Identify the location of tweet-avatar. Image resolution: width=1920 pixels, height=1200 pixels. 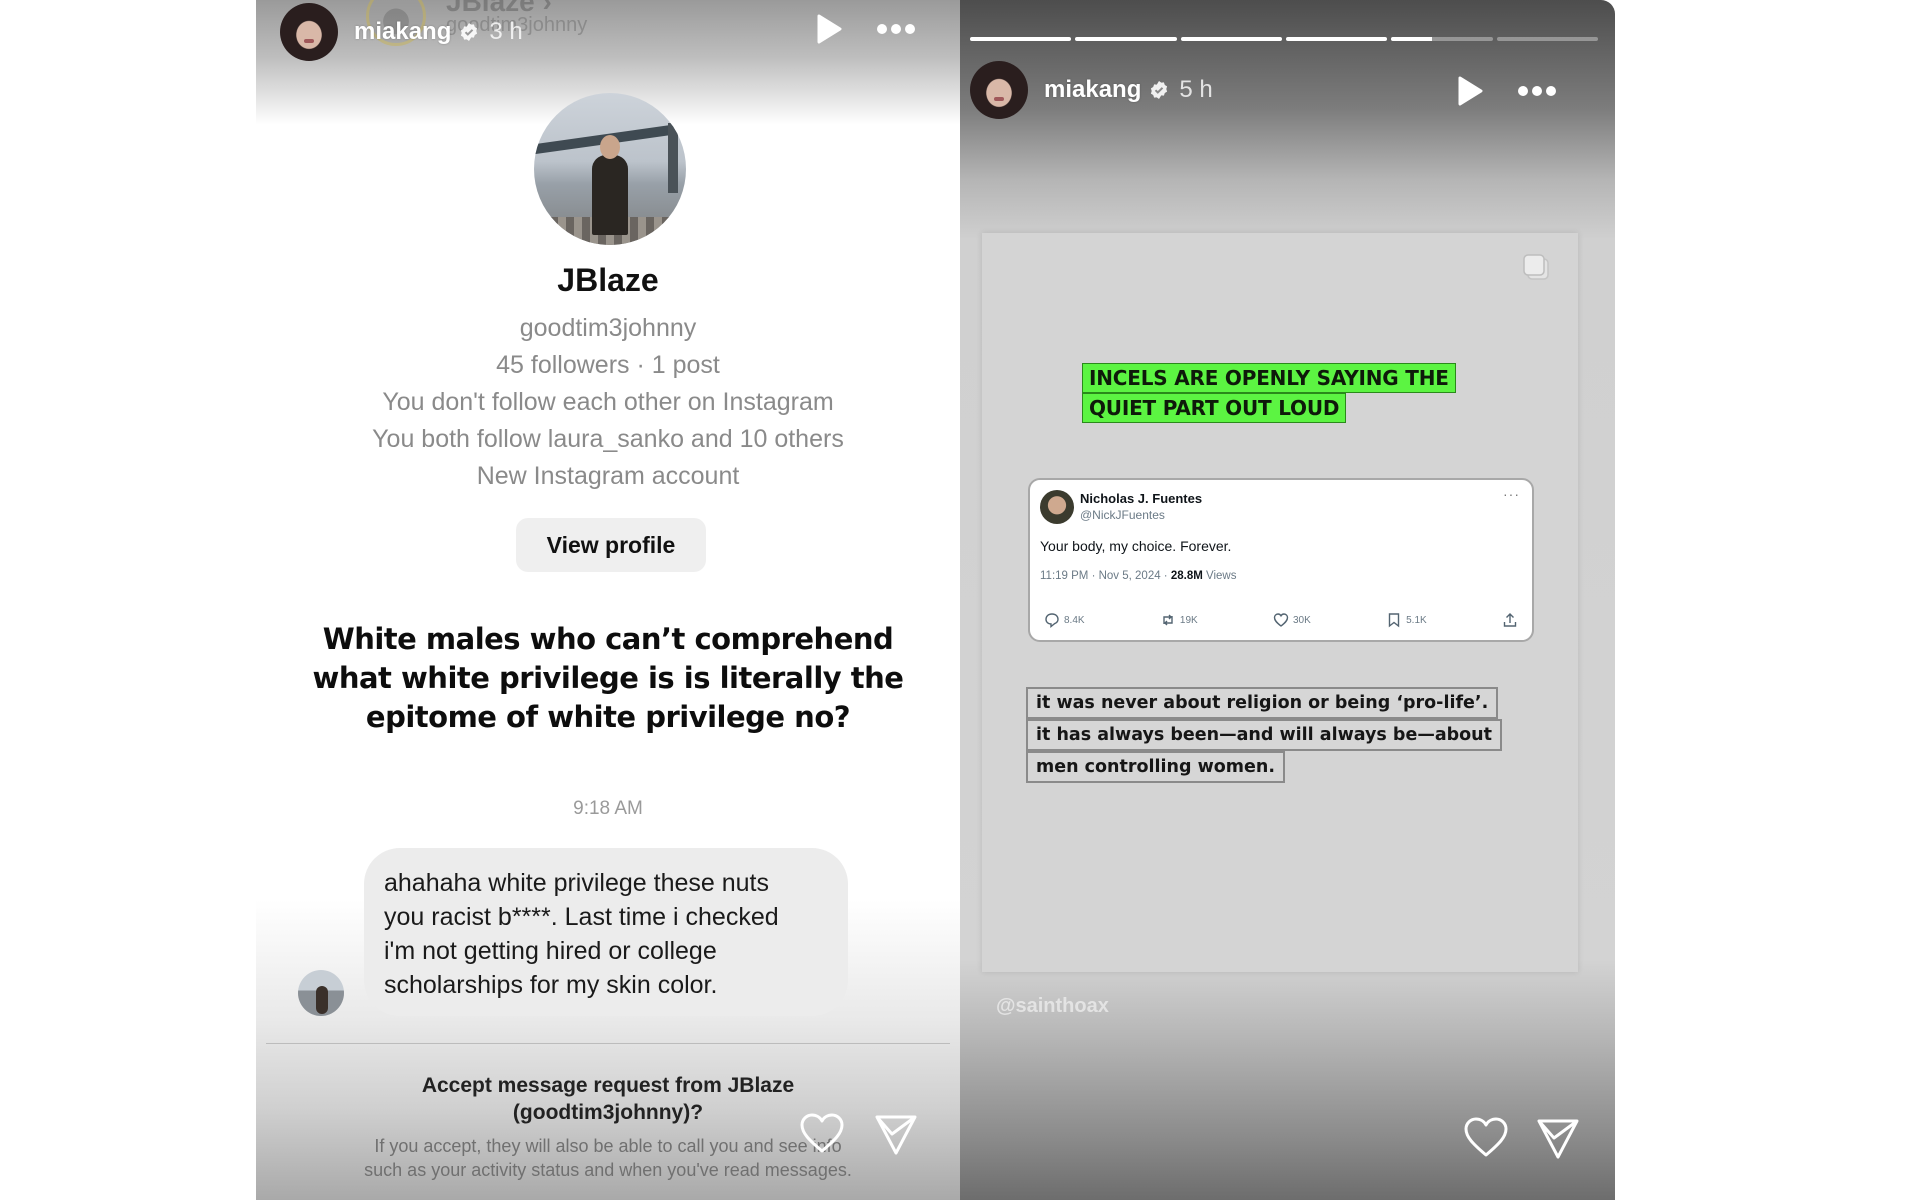
(1057, 507).